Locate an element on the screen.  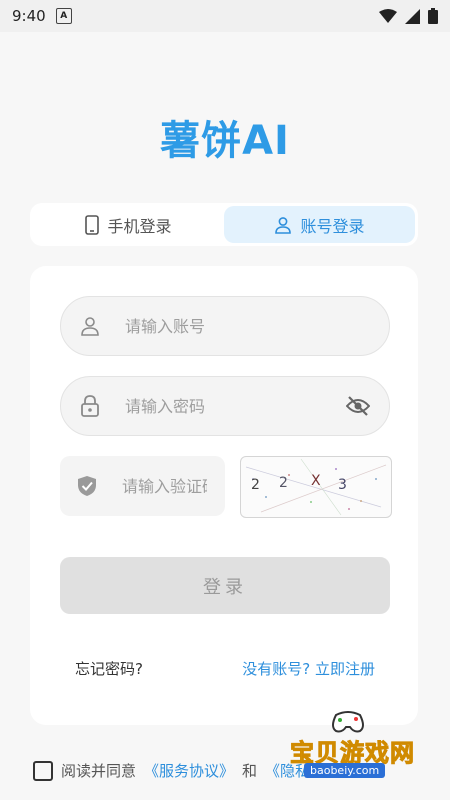
password-input is located at coordinates (234, 406).